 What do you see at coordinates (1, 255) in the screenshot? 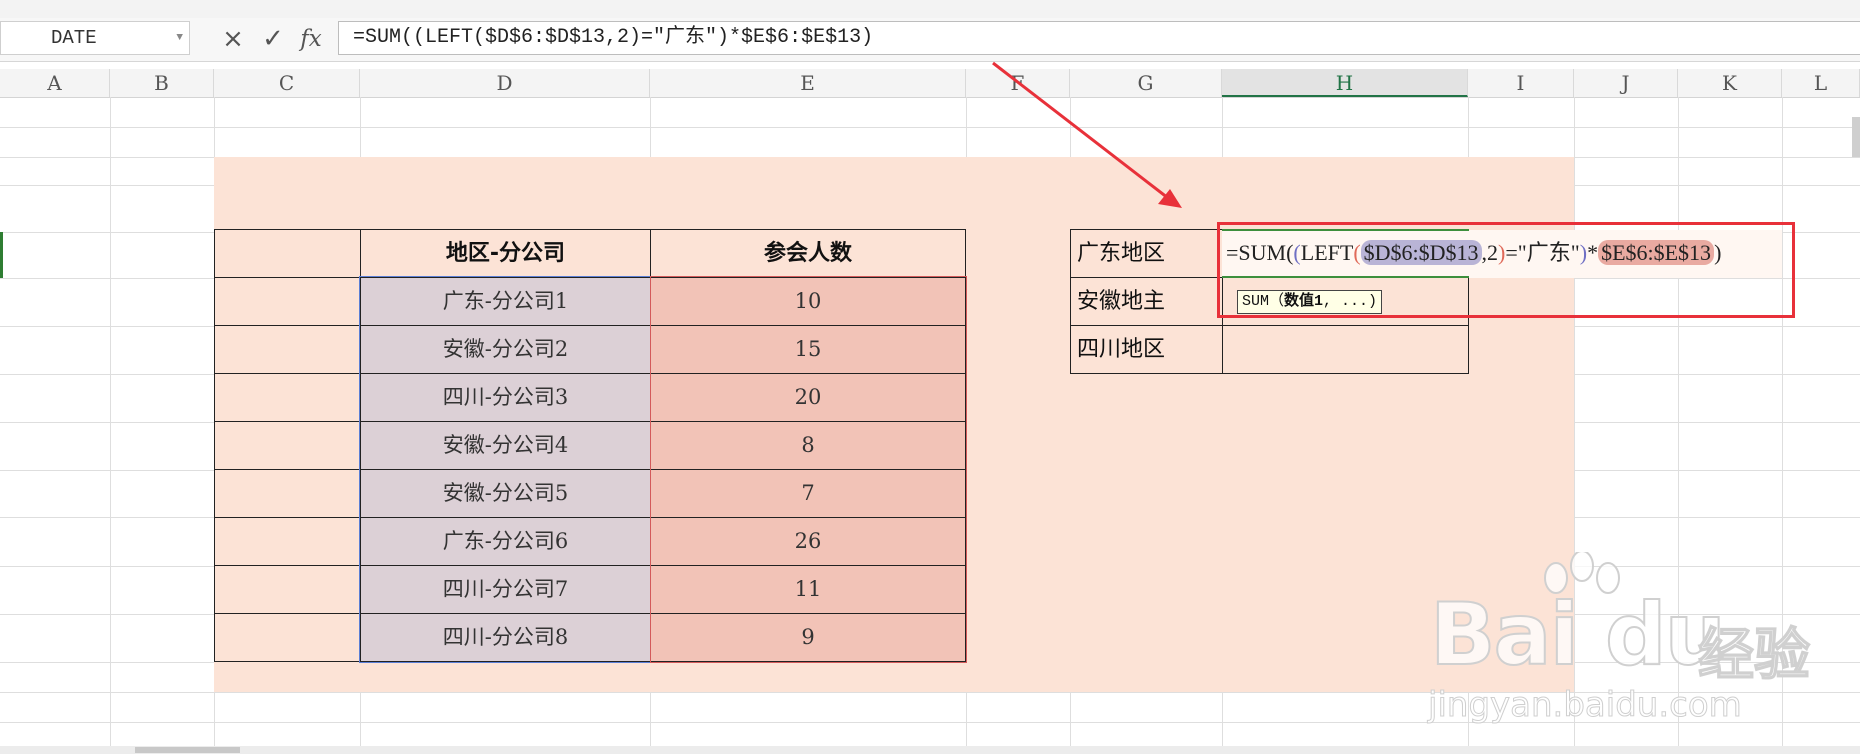
I see `row-marker` at bounding box center [1, 255].